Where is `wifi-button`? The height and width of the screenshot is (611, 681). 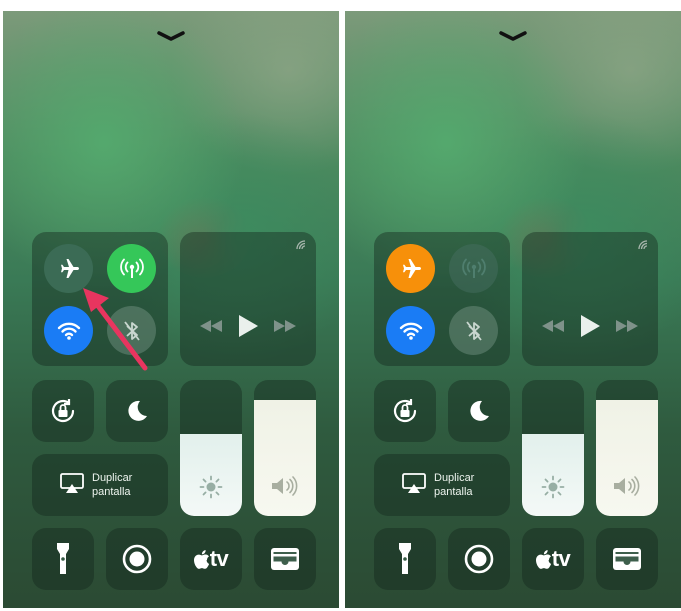
wifi-button is located at coordinates (410, 330).